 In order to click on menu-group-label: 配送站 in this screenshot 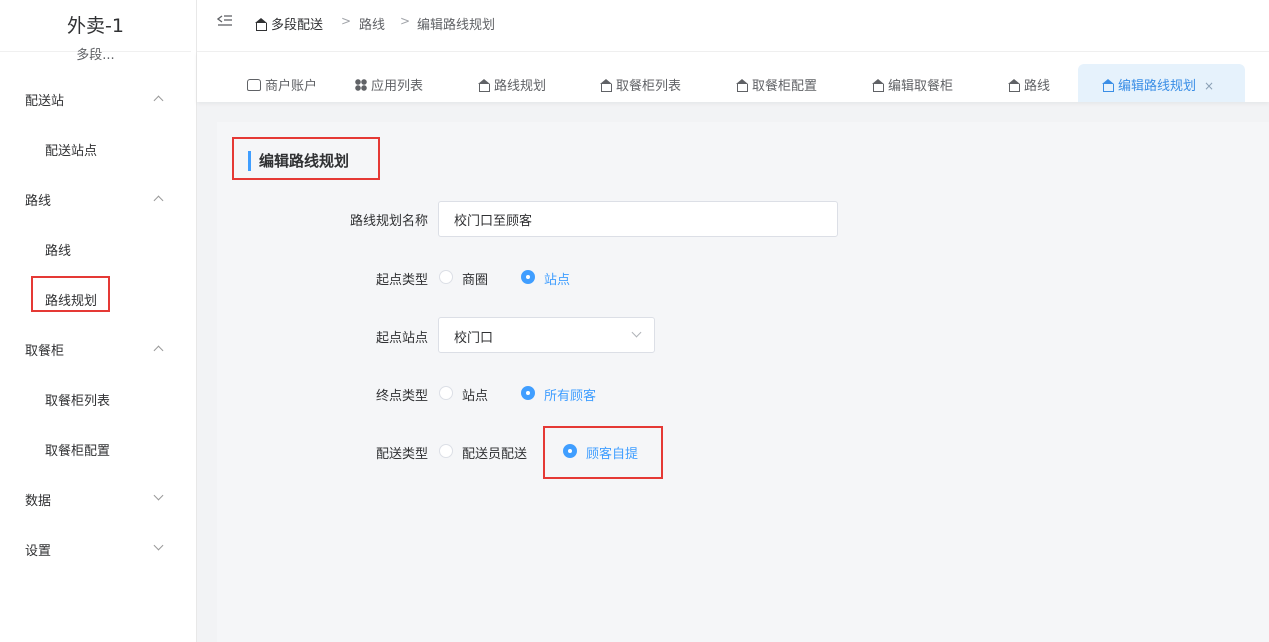, I will do `click(45, 101)`.